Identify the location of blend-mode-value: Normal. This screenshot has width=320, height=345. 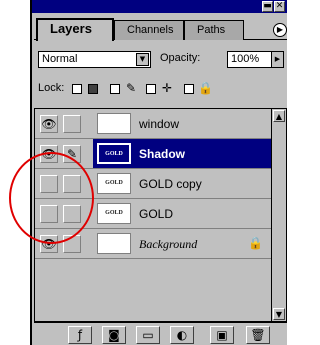
(60, 59).